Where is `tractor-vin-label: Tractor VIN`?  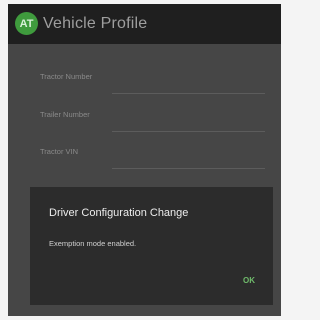
tractor-vin-label: Tractor VIN is located at coordinates (59, 151).